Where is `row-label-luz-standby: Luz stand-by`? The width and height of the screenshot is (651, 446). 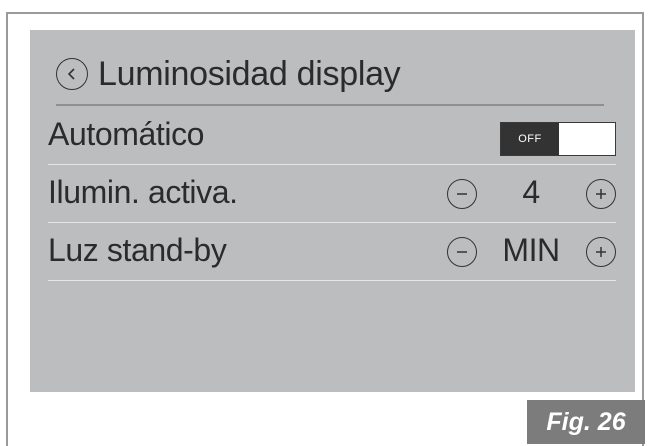
row-label-luz-standby: Luz stand-by is located at coordinates (137, 250).